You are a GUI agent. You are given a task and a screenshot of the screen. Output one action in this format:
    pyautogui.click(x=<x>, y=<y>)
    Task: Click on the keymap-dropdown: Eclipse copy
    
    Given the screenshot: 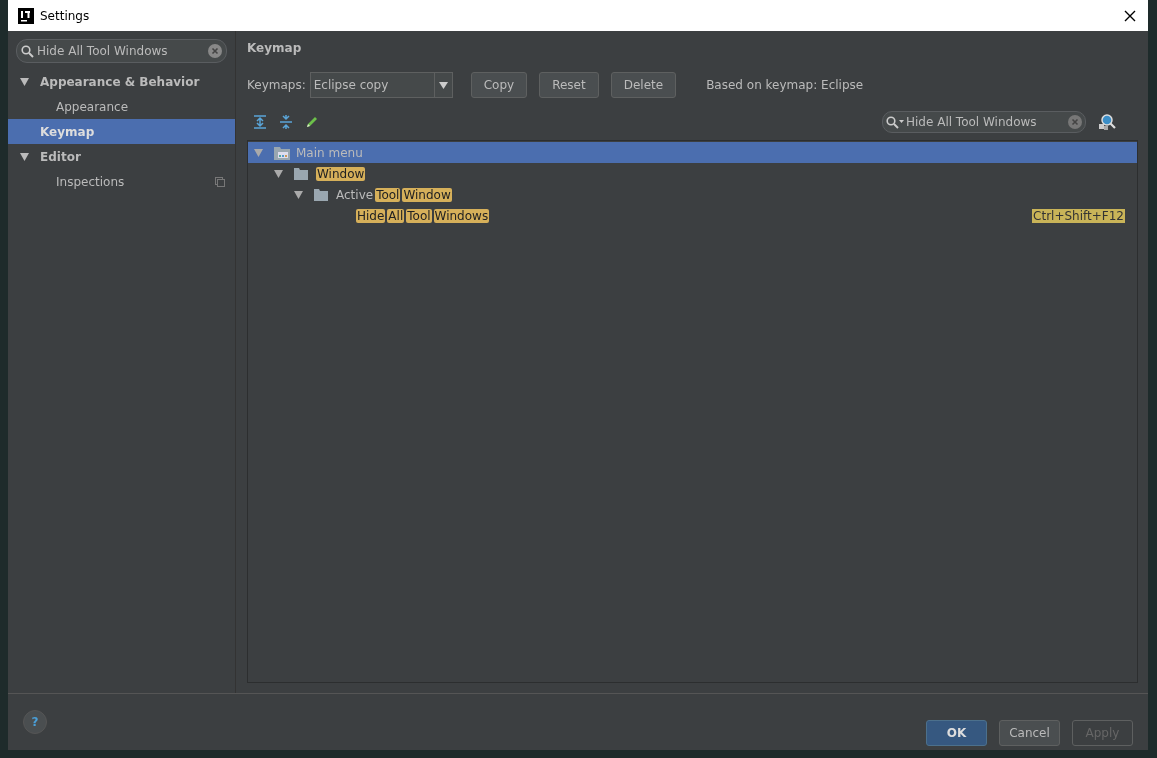 What is the action you would take?
    pyautogui.click(x=381, y=85)
    